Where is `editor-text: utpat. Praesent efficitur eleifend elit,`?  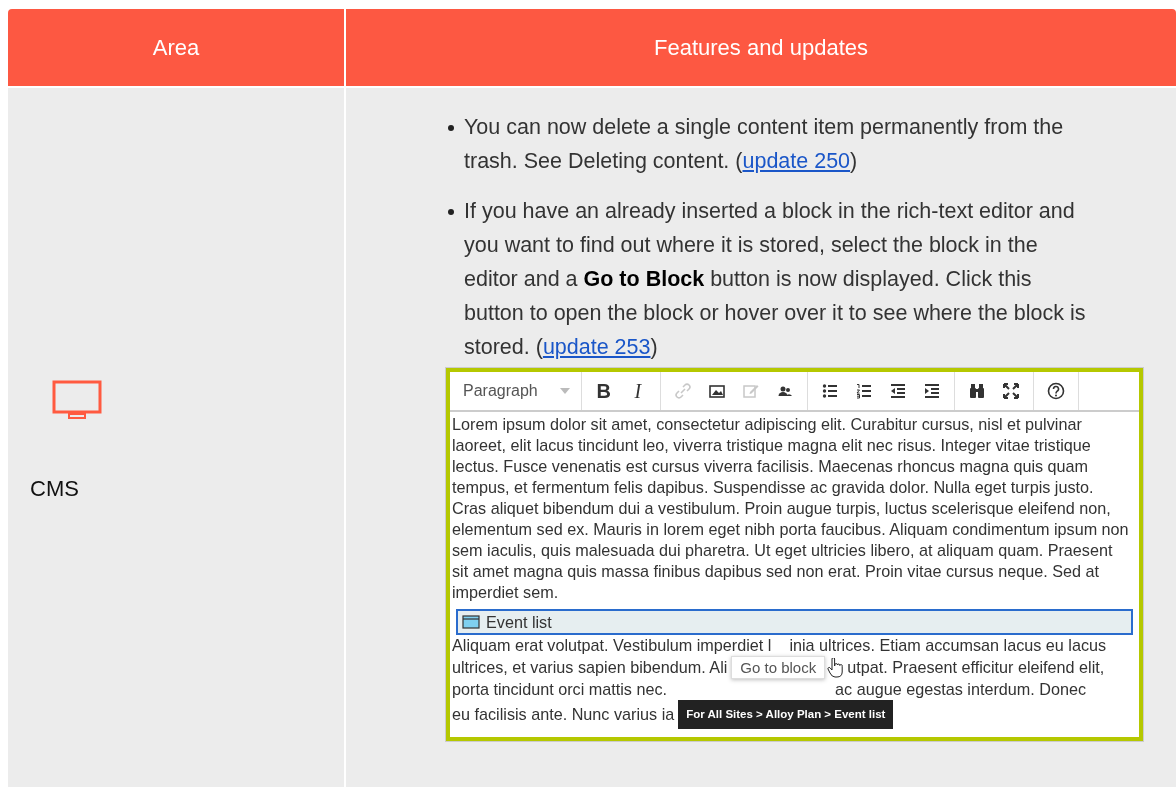 editor-text: utpat. Praesent efficitur eleifend elit, is located at coordinates (976, 667).